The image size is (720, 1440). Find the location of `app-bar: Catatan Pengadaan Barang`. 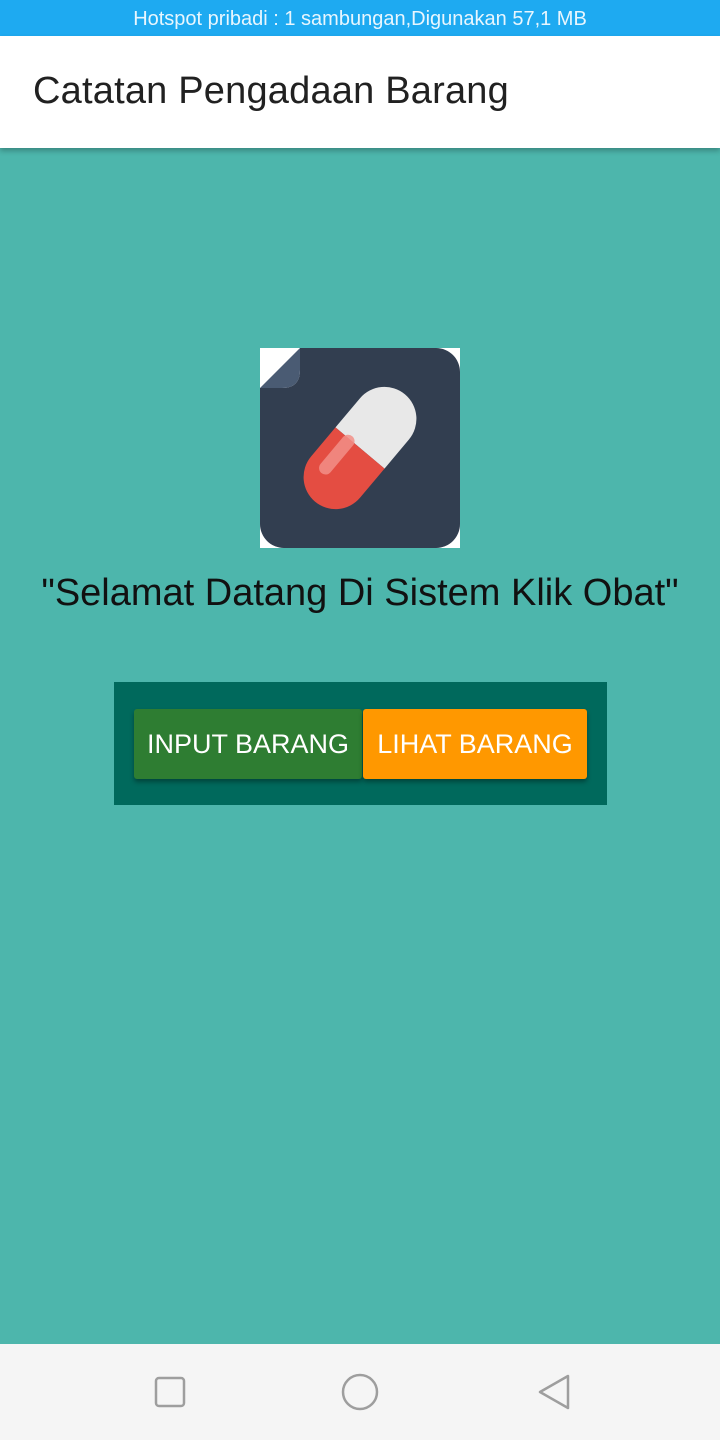

app-bar: Catatan Pengadaan Barang is located at coordinates (360, 92).